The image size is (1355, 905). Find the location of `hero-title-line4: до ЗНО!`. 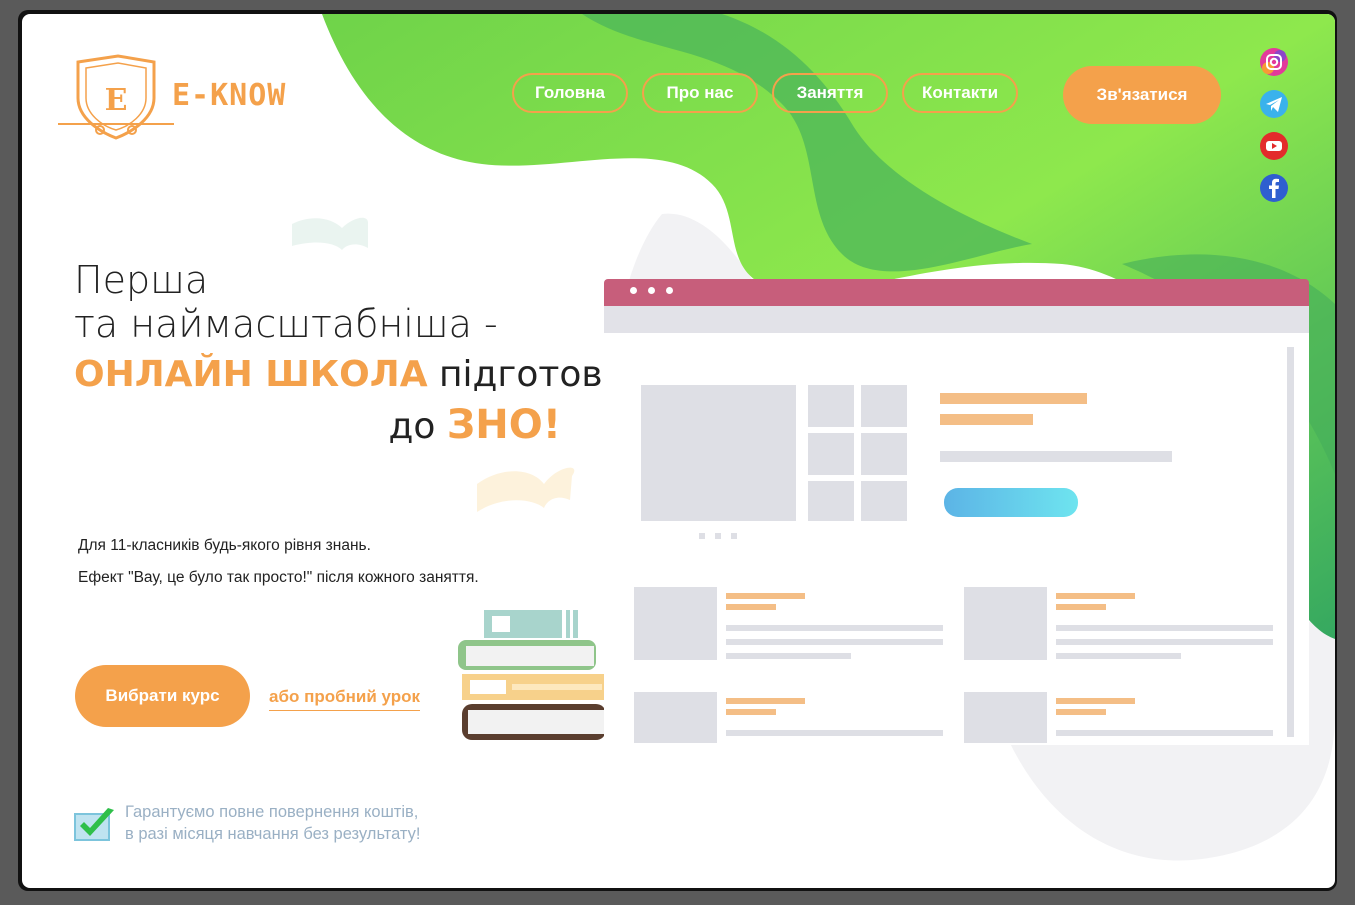

hero-title-line4: до ЗНО! is located at coordinates (475, 425).